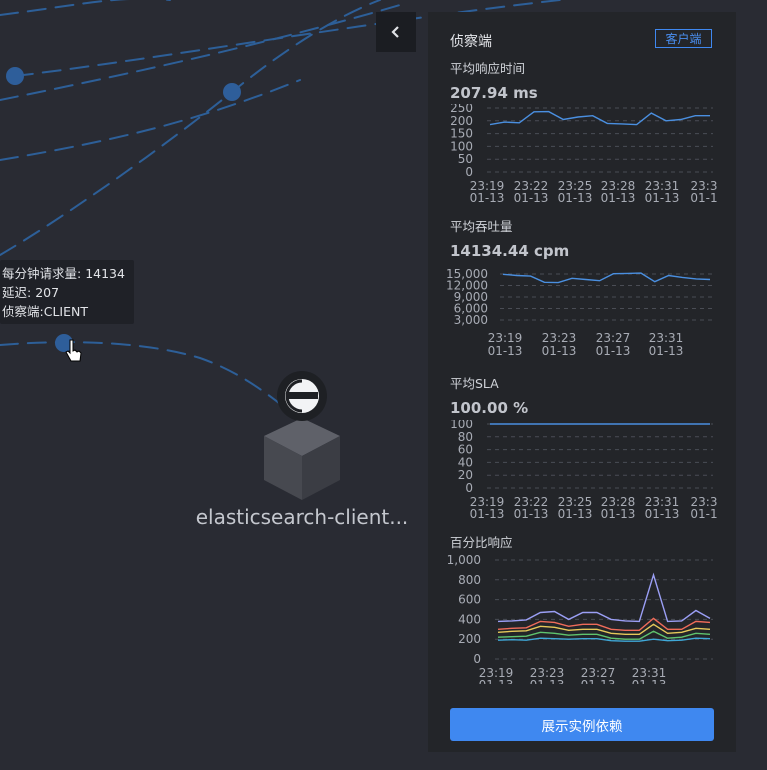 The height and width of the screenshot is (770, 767). I want to click on collapse-panel-button, so click(396, 32).